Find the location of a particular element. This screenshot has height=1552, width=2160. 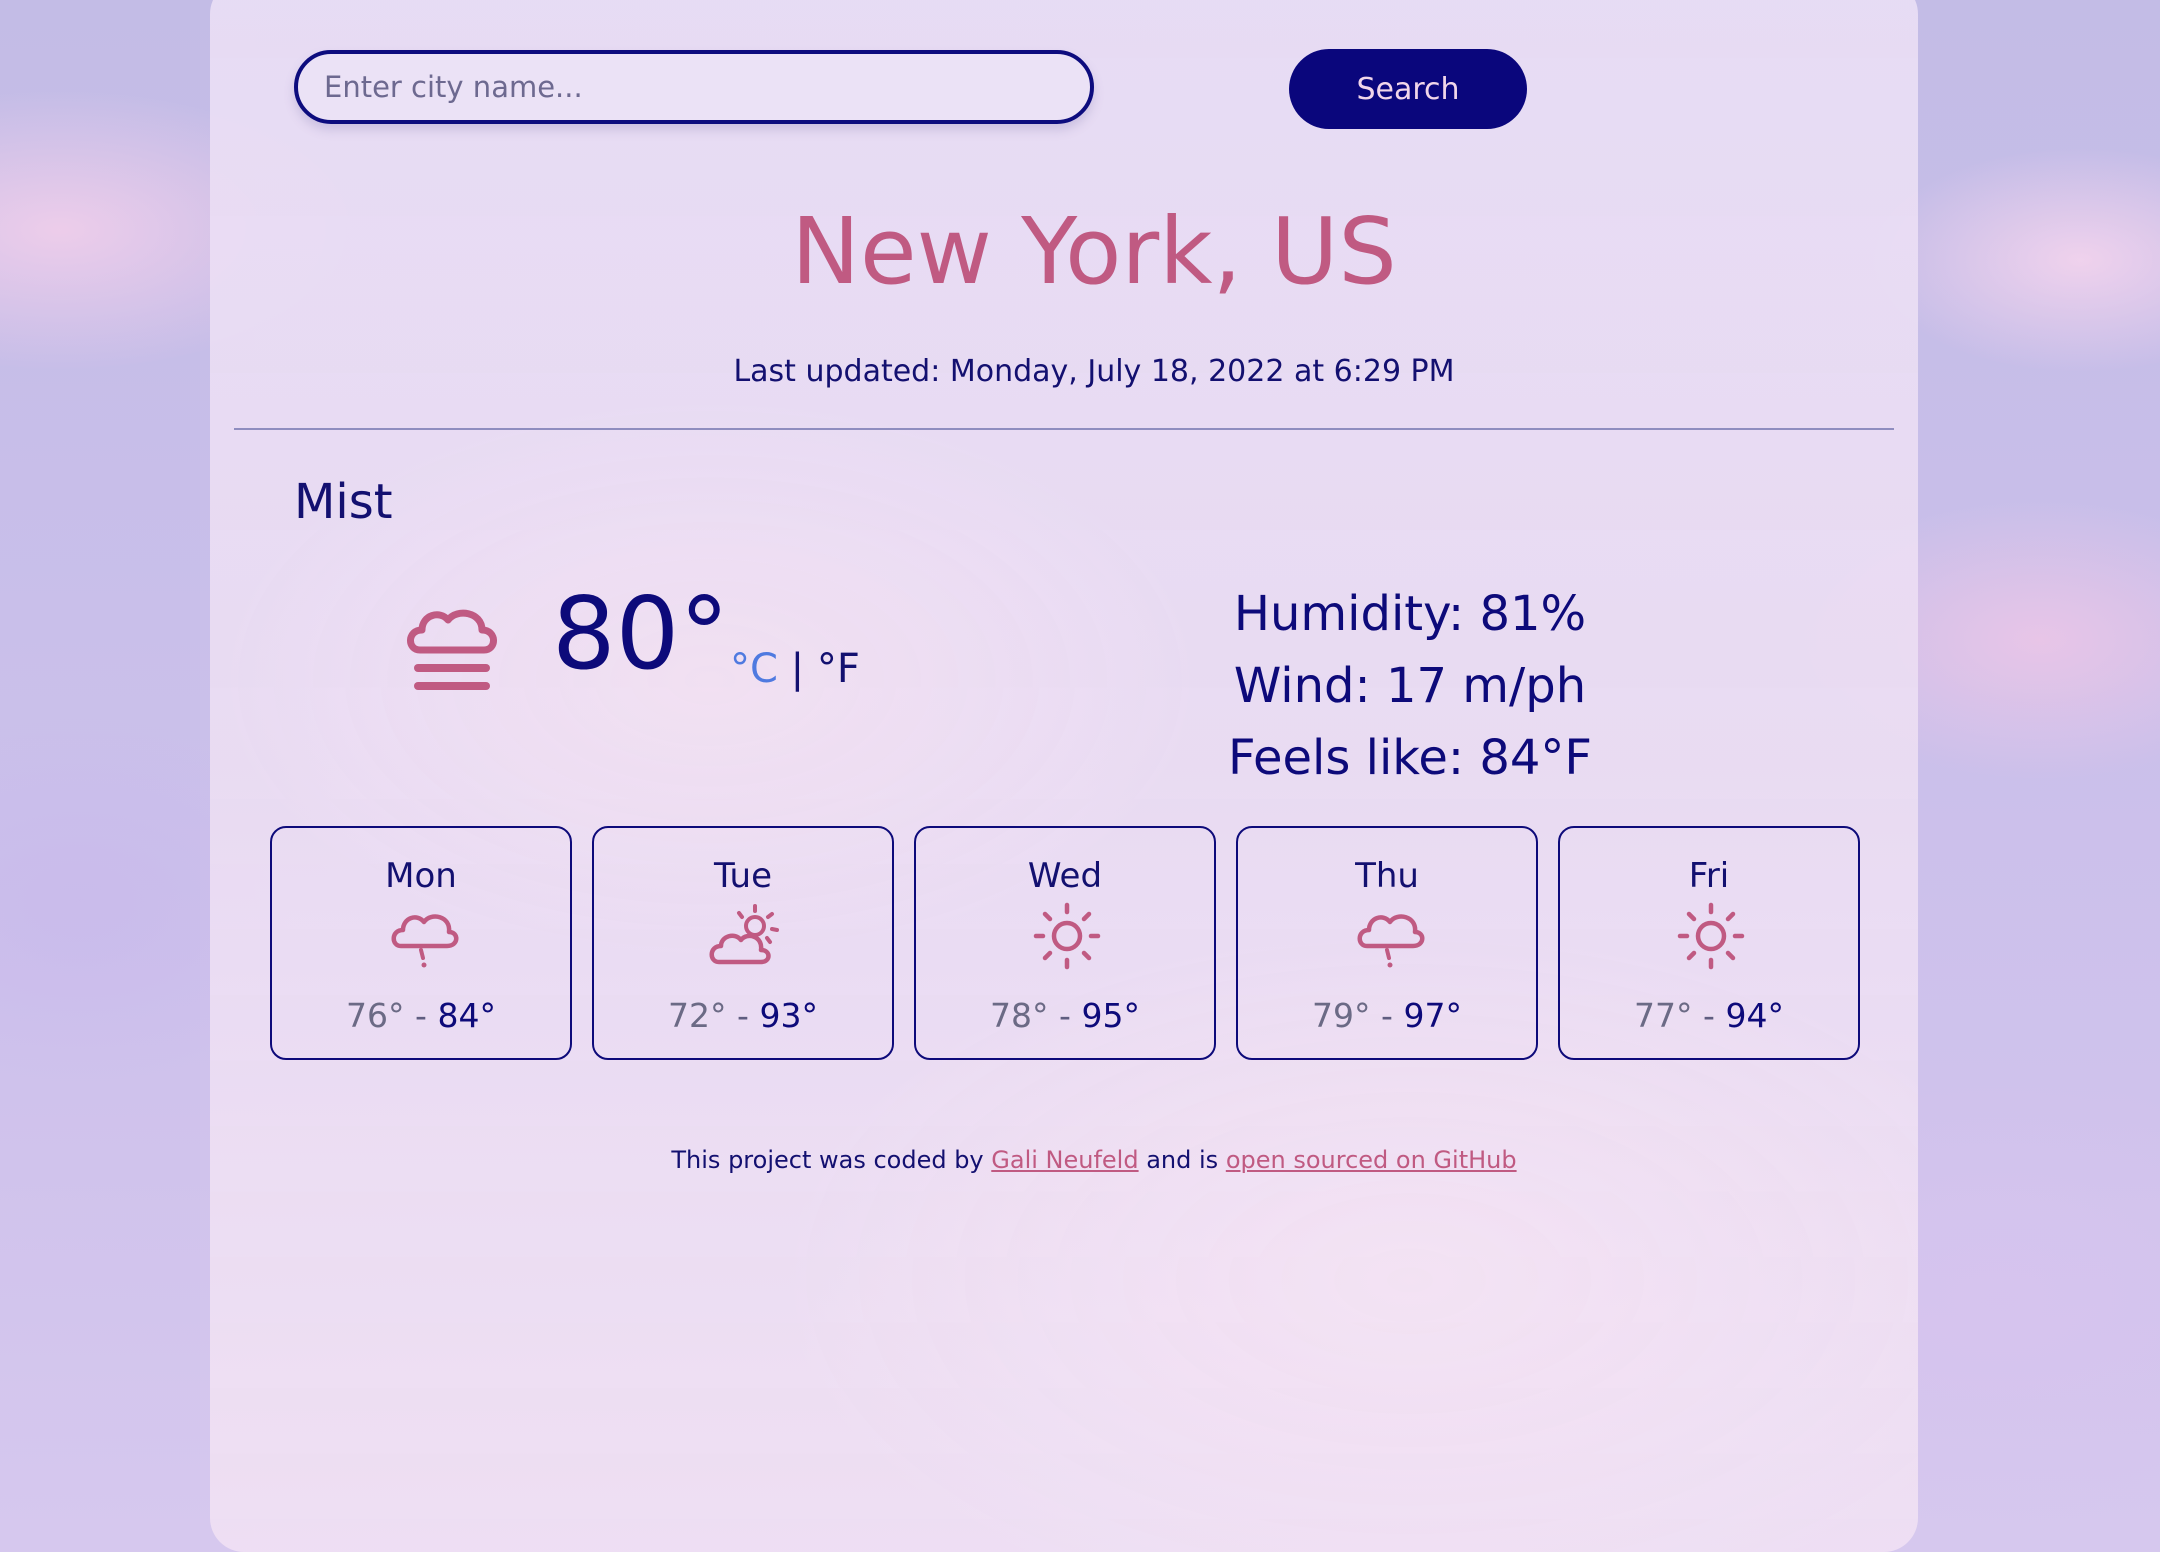

footer-prefix: This project was coded by is located at coordinates (831, 1160).